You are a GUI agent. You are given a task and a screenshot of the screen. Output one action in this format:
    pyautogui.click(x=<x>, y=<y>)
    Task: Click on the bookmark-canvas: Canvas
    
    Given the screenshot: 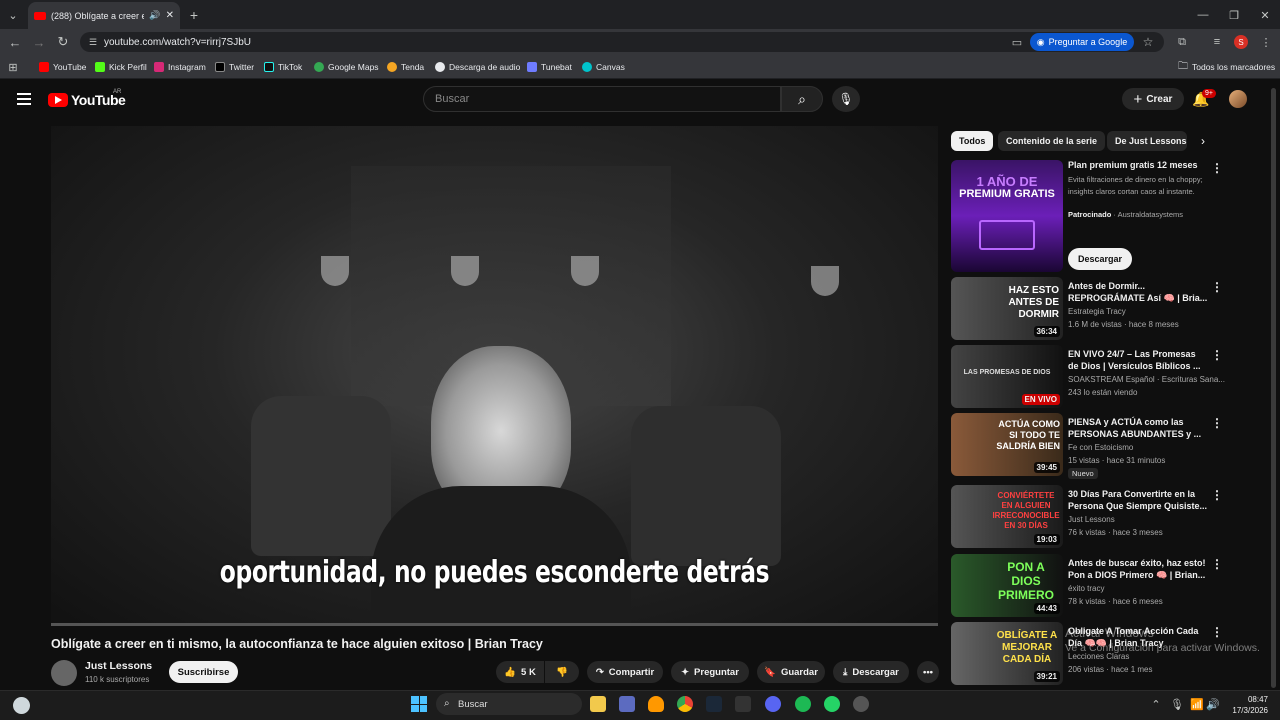 What is the action you would take?
    pyautogui.click(x=603, y=67)
    